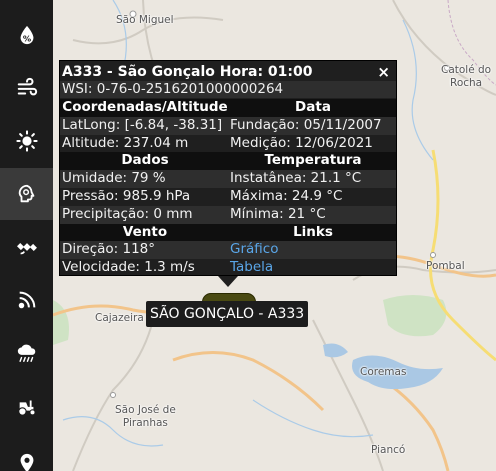 Image resolution: width=496 pixels, height=471 pixels. I want to click on map-label-pianco: Piancó, so click(388, 450).